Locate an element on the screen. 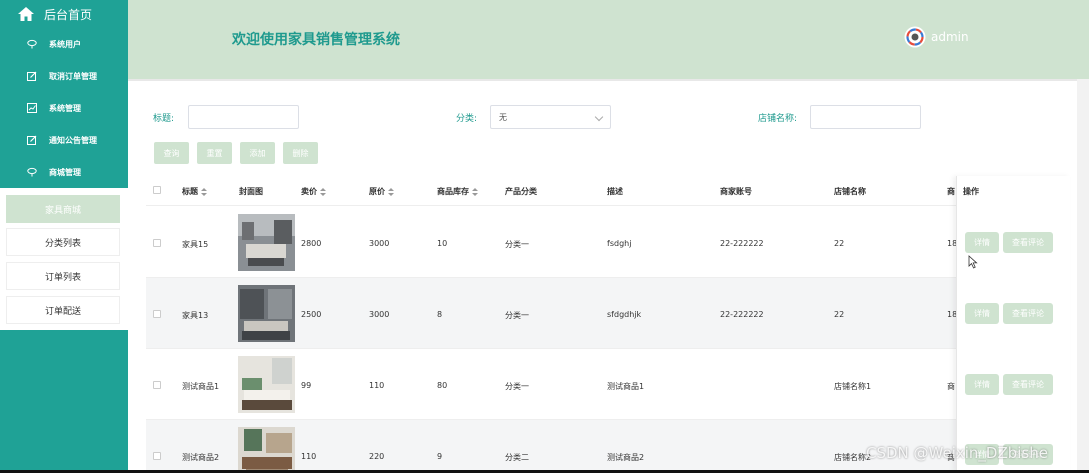  sidebar-item-system-management: 系统管理 is located at coordinates (64, 108).